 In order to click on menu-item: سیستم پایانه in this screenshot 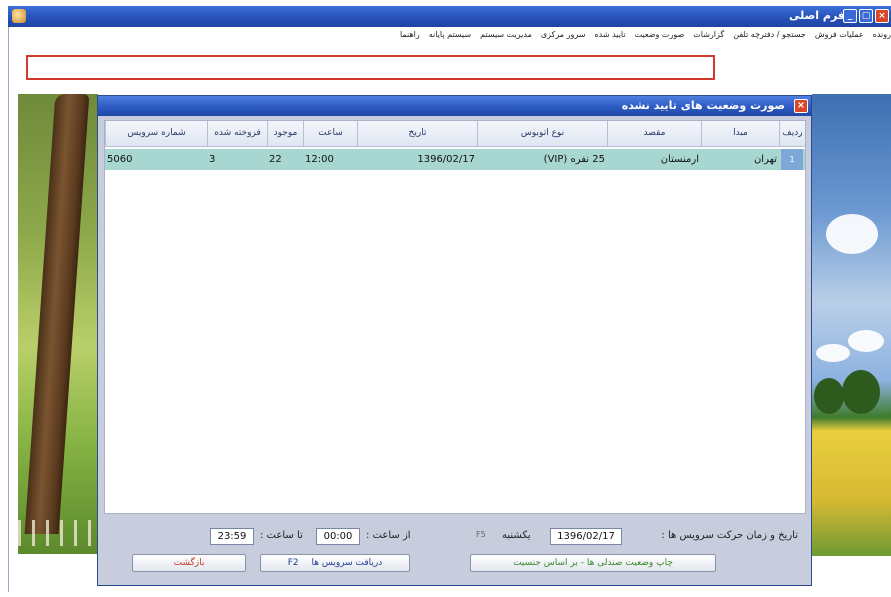, I will do `click(450, 35)`.